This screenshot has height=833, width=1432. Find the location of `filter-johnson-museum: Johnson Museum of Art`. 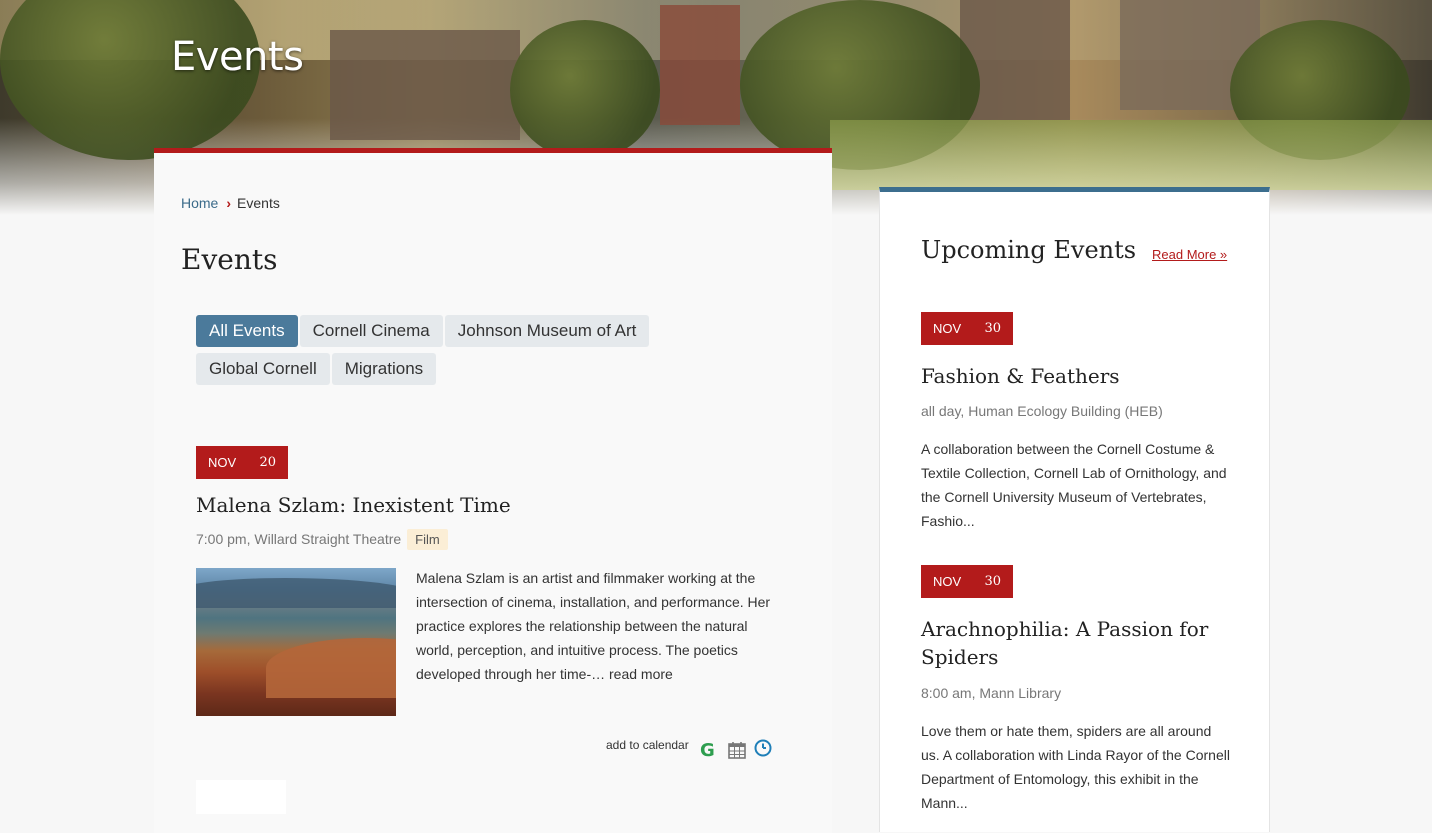

filter-johnson-museum: Johnson Museum of Art is located at coordinates (547, 331).